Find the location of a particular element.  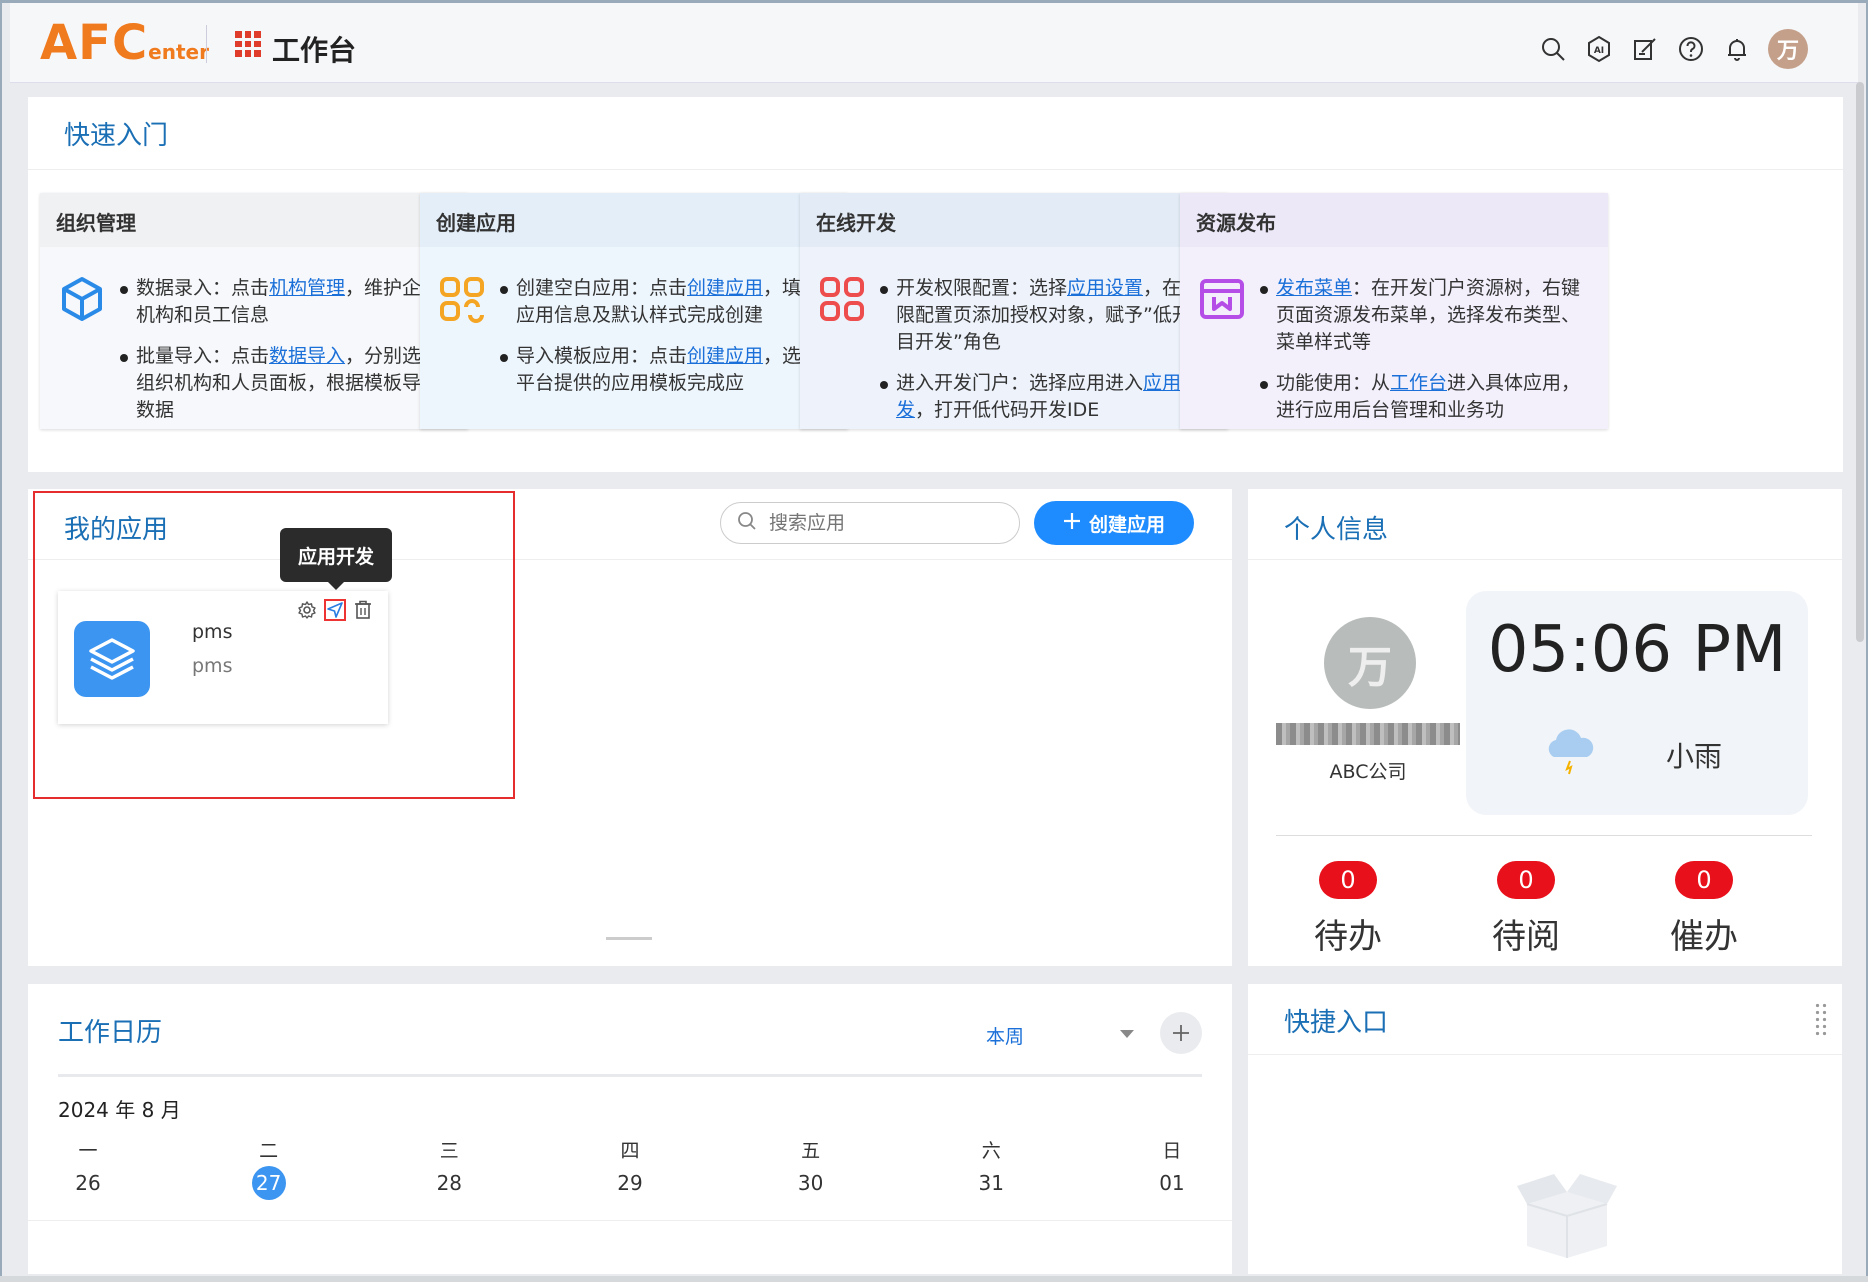

to-read-counter: 0 待阅 is located at coordinates (1526, 909).